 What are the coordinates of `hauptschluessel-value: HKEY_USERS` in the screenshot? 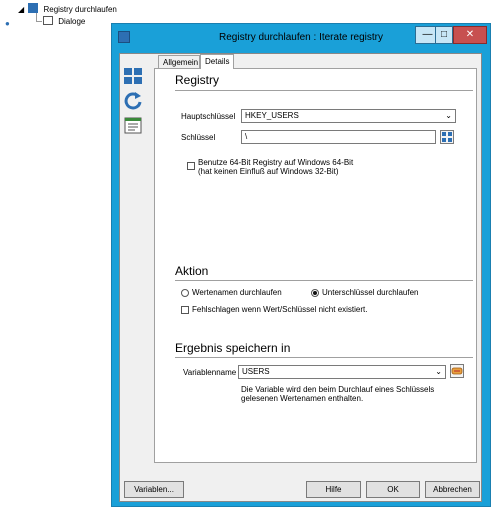 It's located at (272, 115).